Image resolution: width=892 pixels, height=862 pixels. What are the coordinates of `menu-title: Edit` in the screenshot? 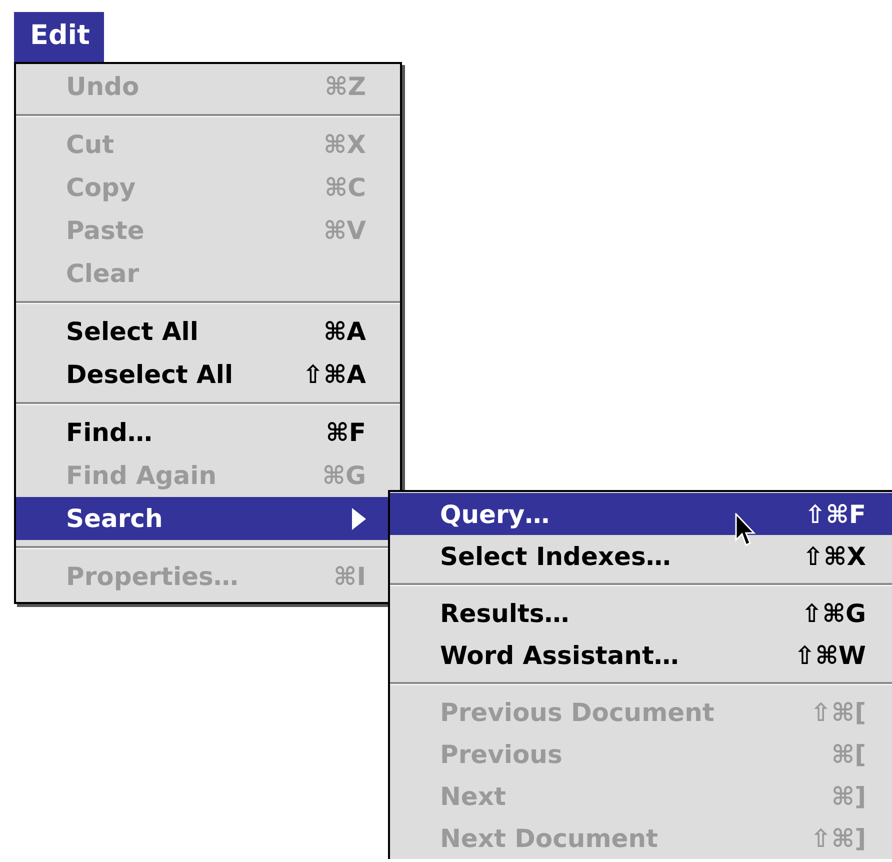 It's located at (59, 37).